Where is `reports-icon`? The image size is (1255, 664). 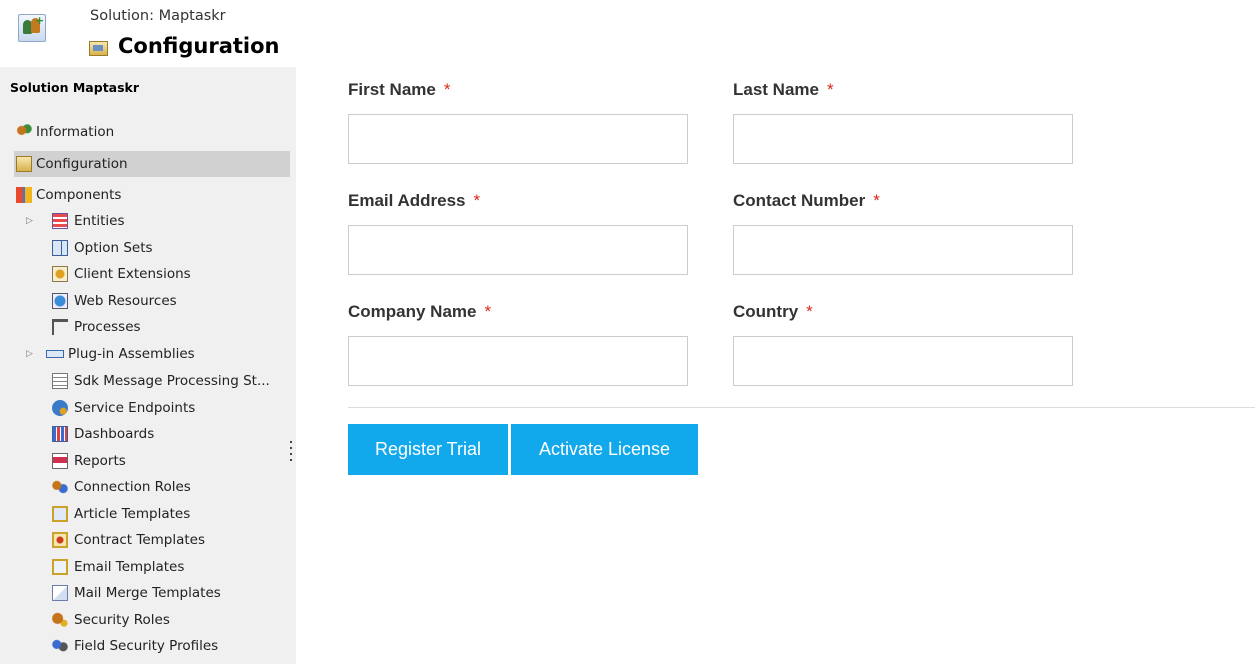 reports-icon is located at coordinates (60, 461).